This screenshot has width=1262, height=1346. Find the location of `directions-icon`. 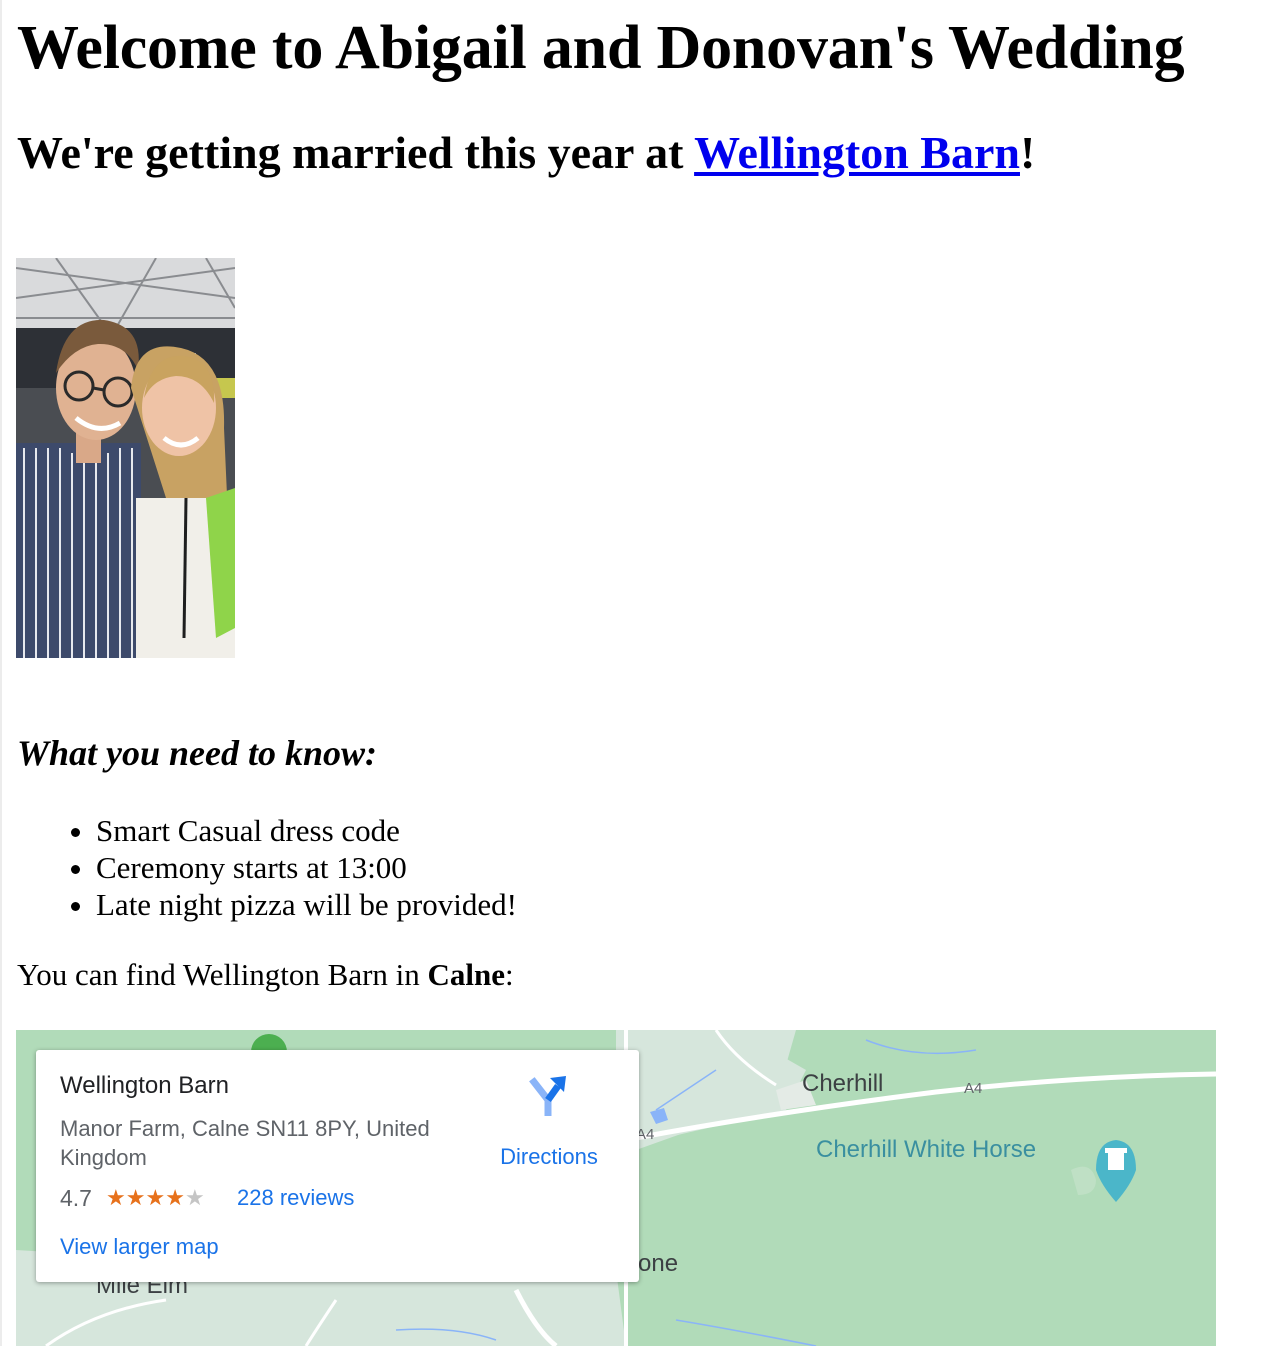

directions-icon is located at coordinates (547, 1096).